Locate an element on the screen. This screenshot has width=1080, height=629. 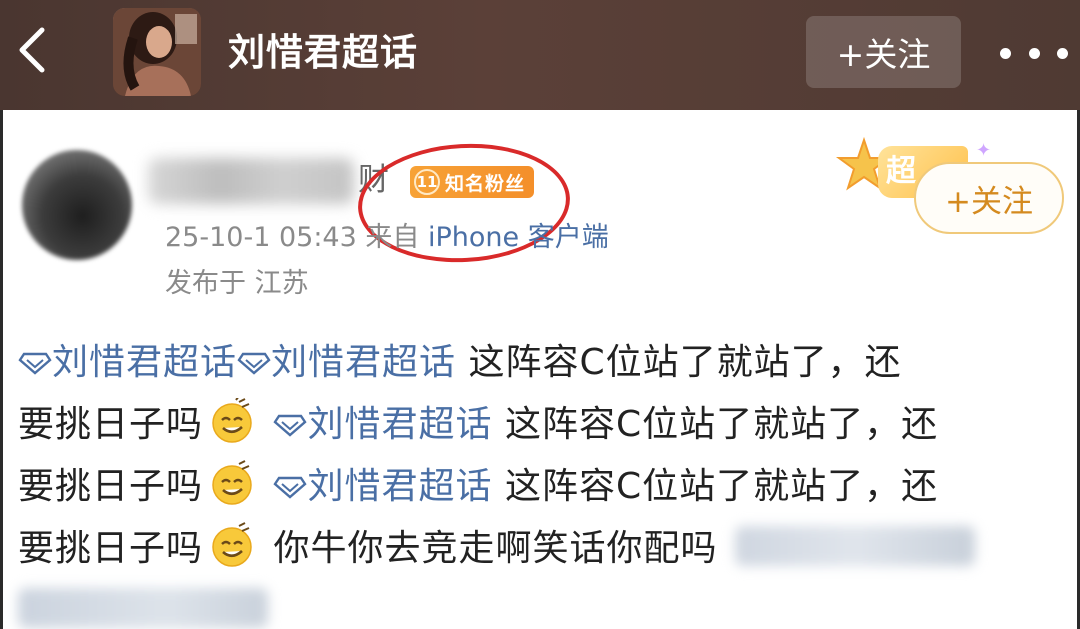
avatar-photo is located at coordinates (157, 52).